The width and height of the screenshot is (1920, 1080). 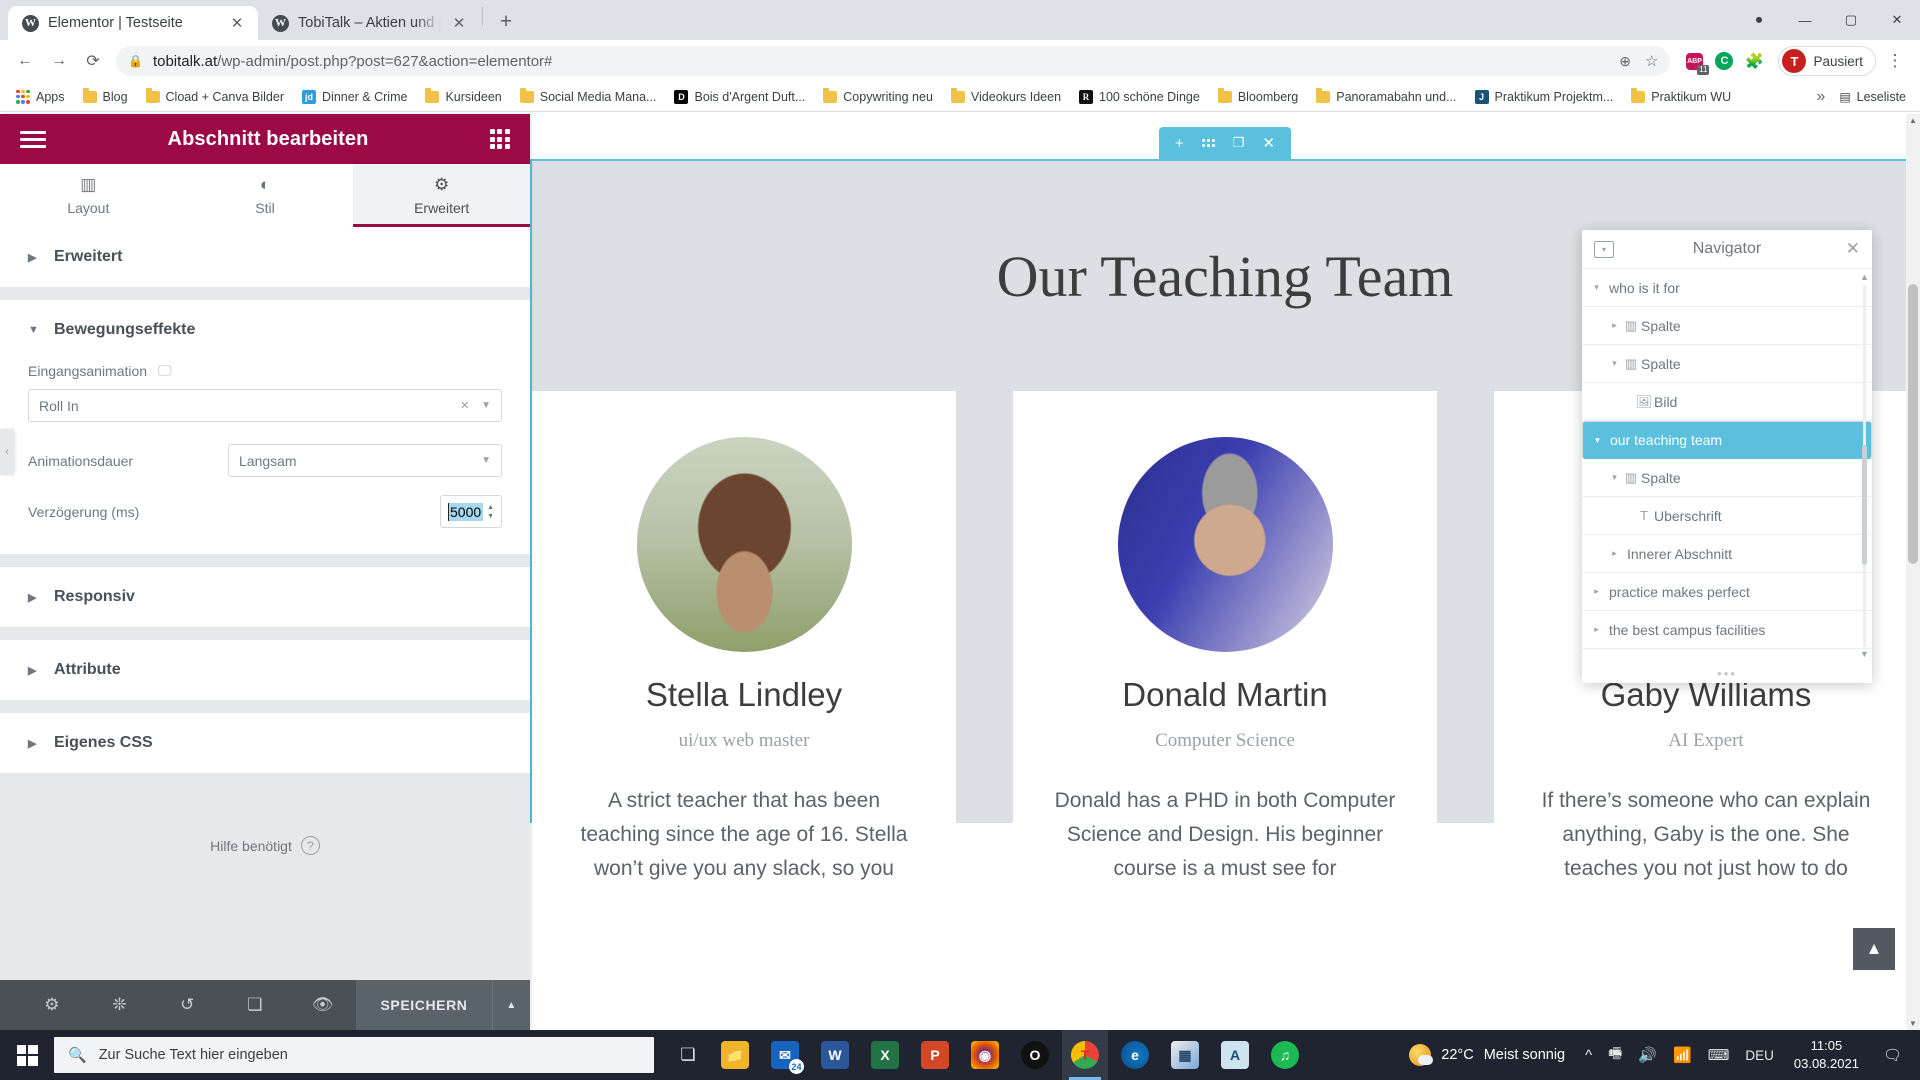 I want to click on scroll-up-arrow-icon: ▲, so click(x=1913, y=120).